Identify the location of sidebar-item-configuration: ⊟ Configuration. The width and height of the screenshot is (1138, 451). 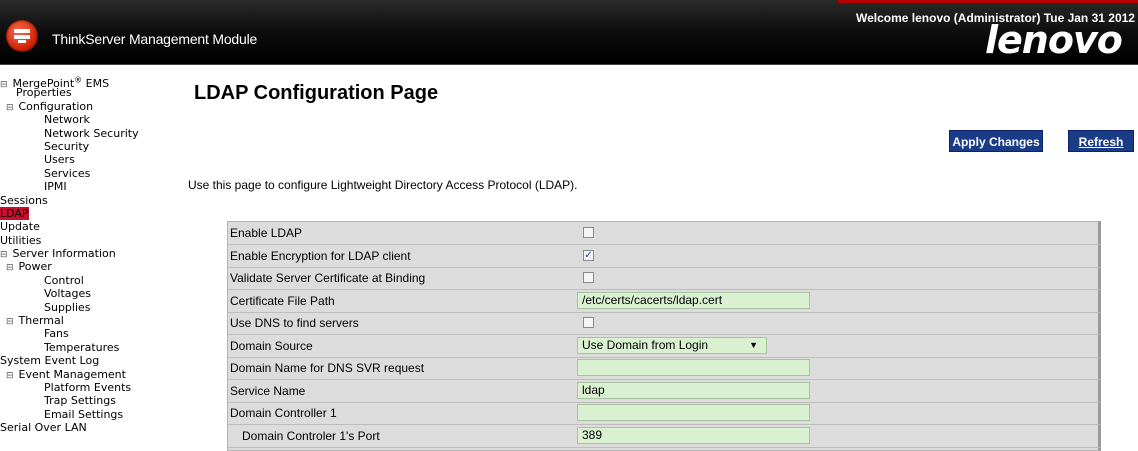
(85, 106).